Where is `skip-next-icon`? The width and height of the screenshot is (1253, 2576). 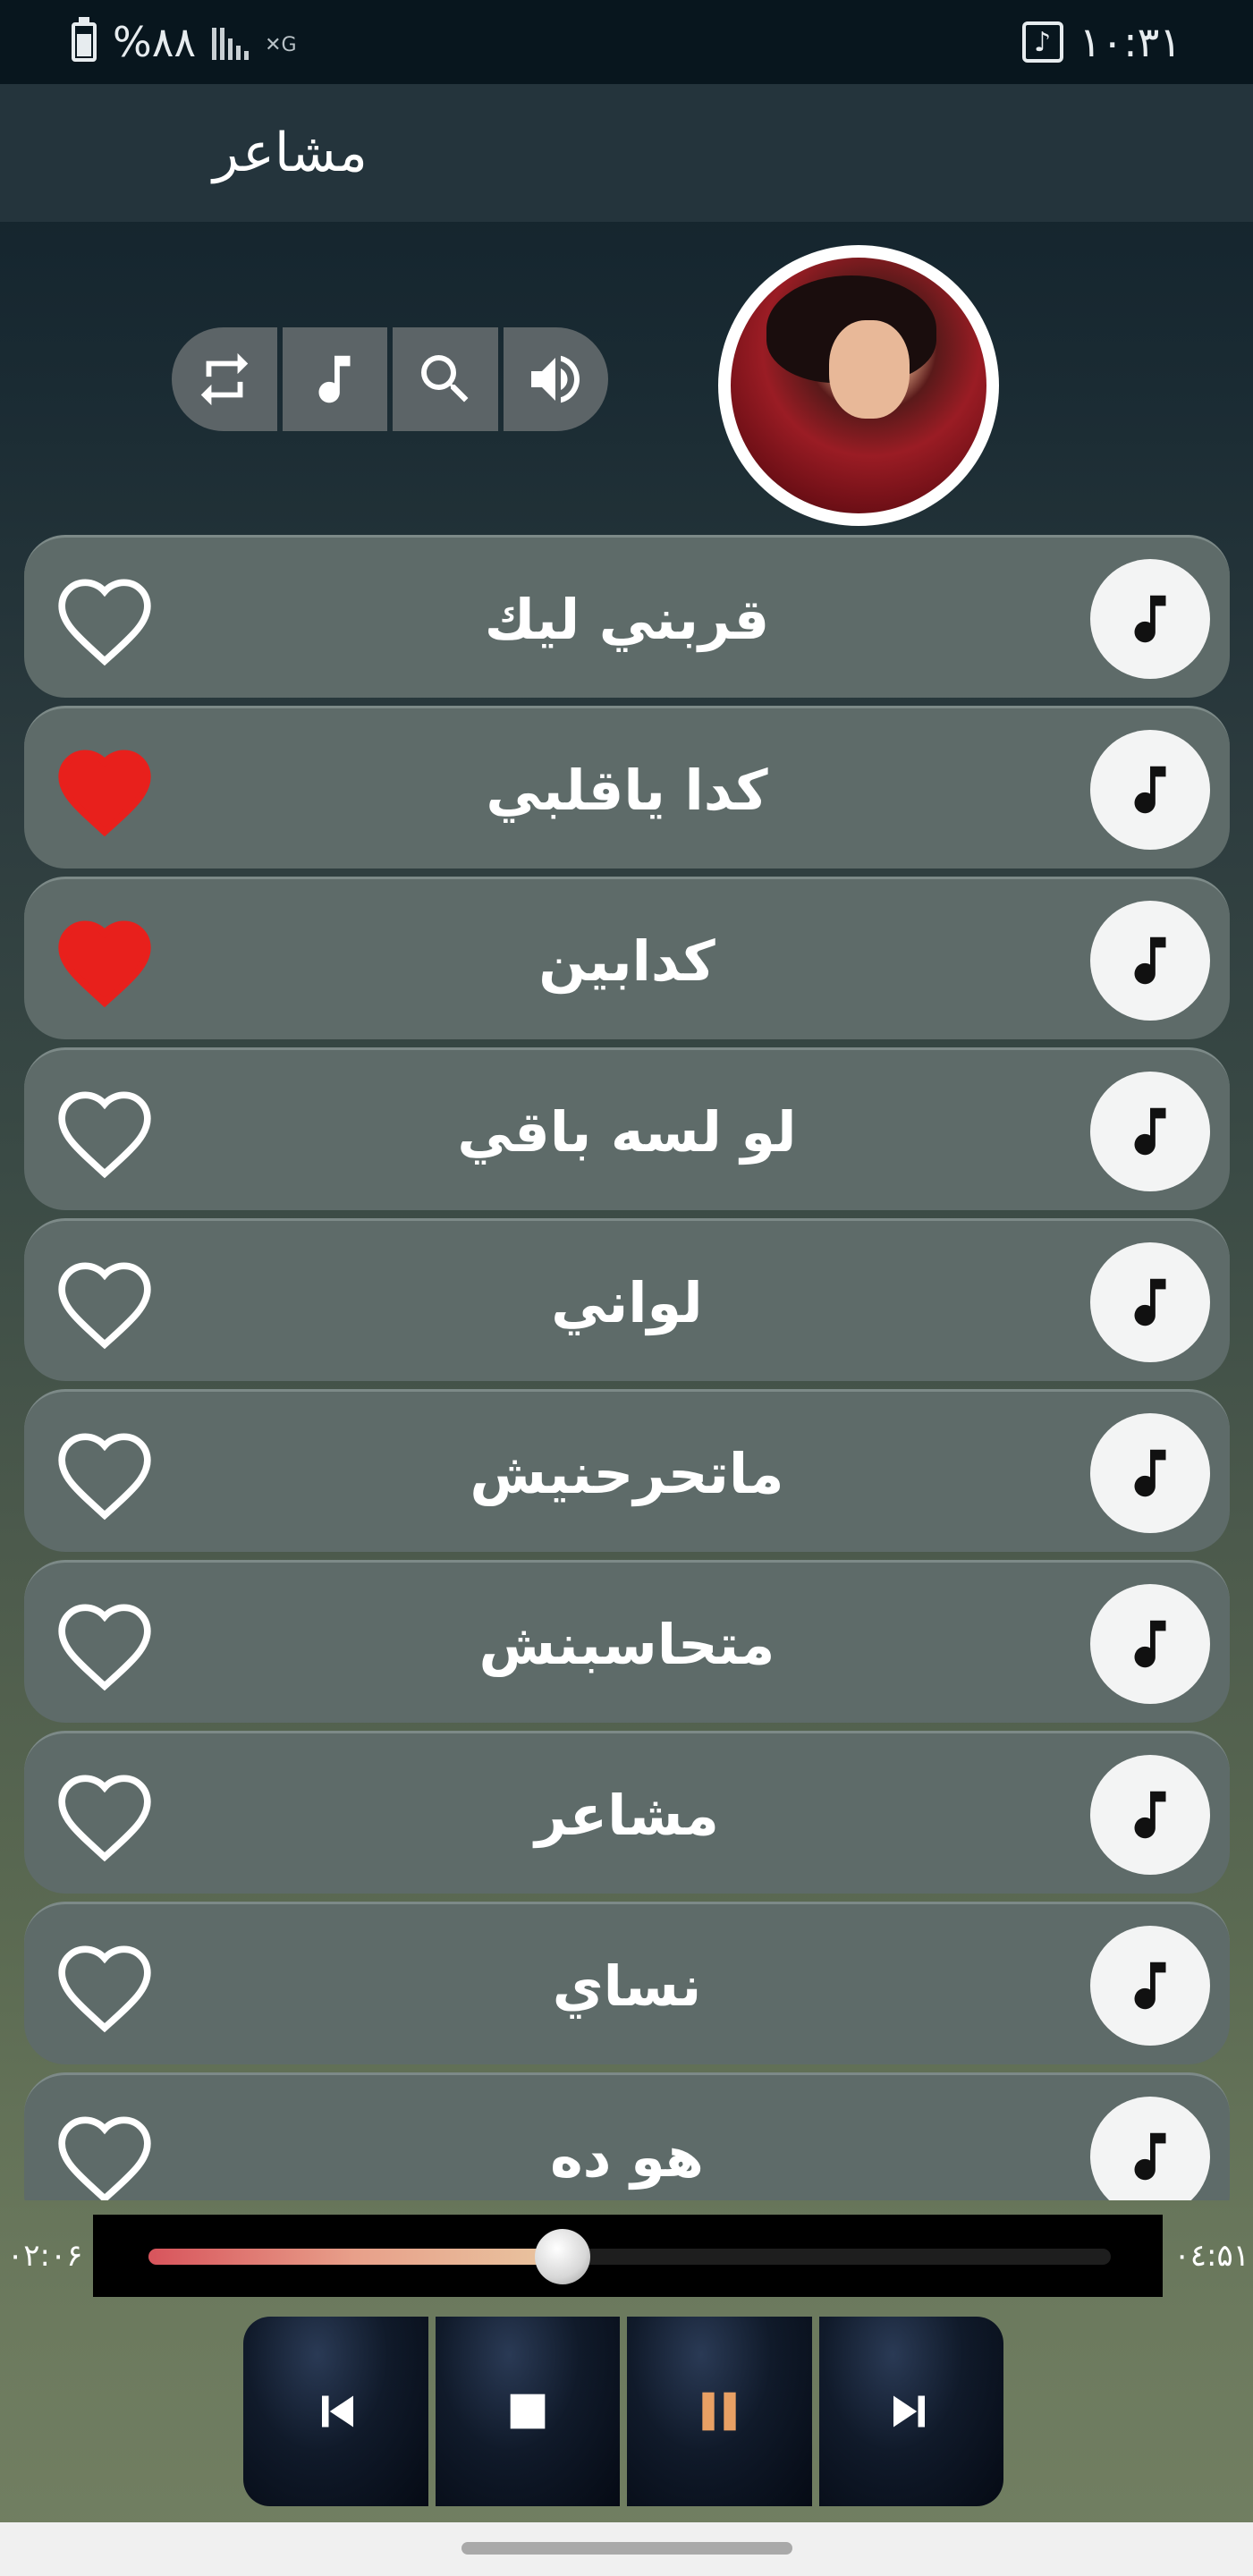
skip-next-icon is located at coordinates (909, 2411).